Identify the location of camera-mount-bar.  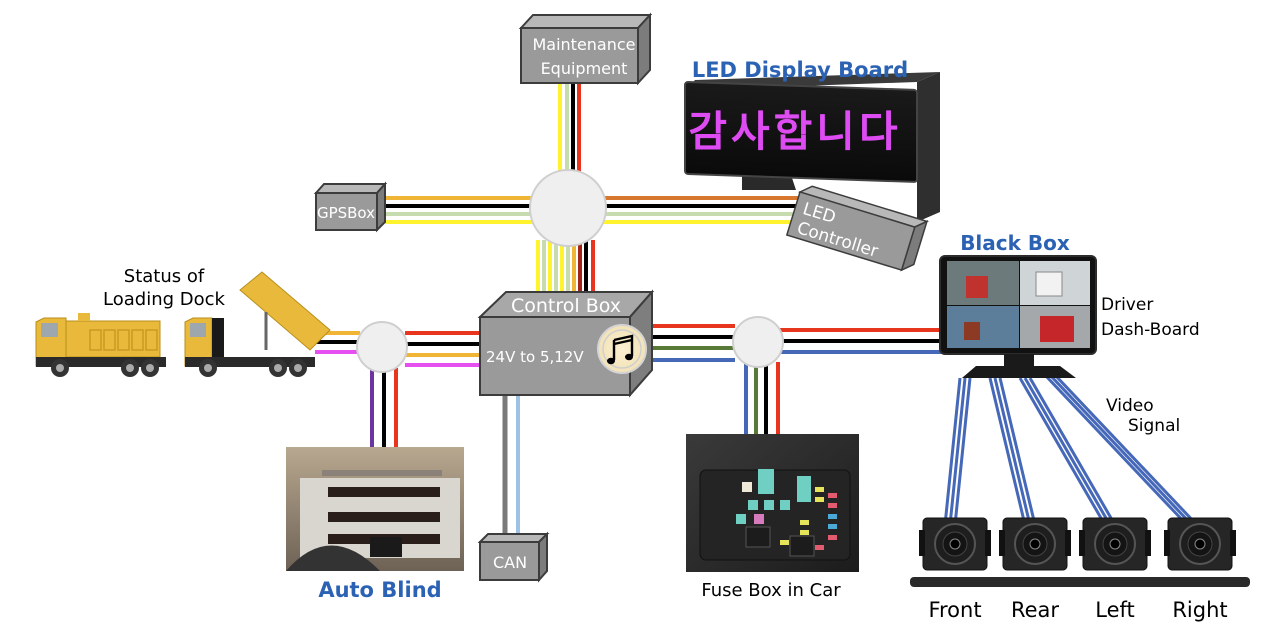
(1080, 582).